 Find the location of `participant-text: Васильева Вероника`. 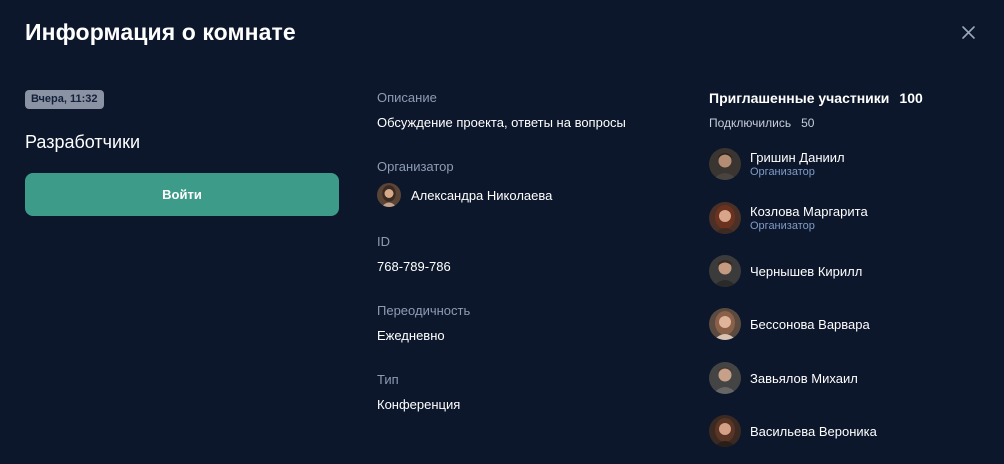

participant-text: Васильева Вероника is located at coordinates (813, 431).